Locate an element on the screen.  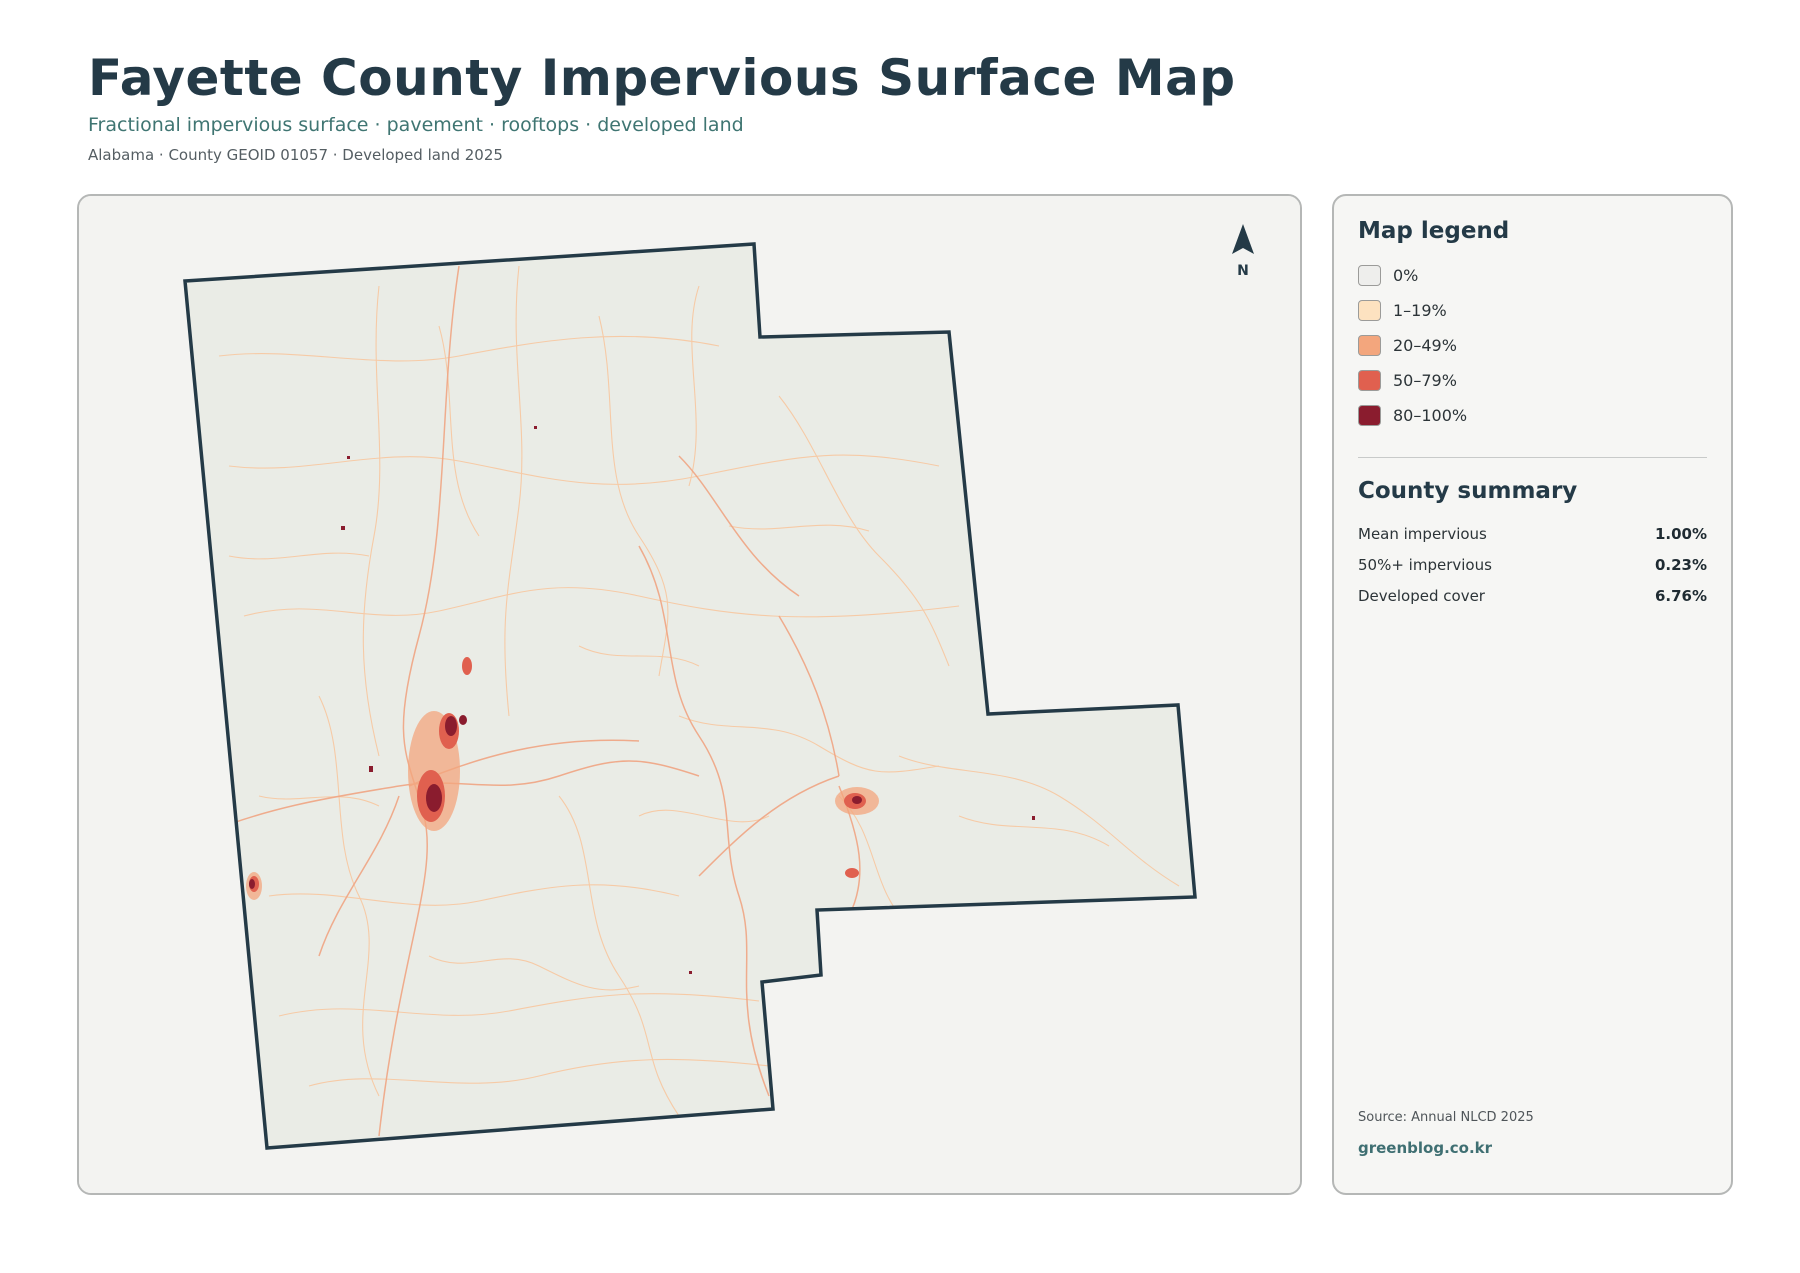
legend-item: 80–100% is located at coordinates (1532, 415).